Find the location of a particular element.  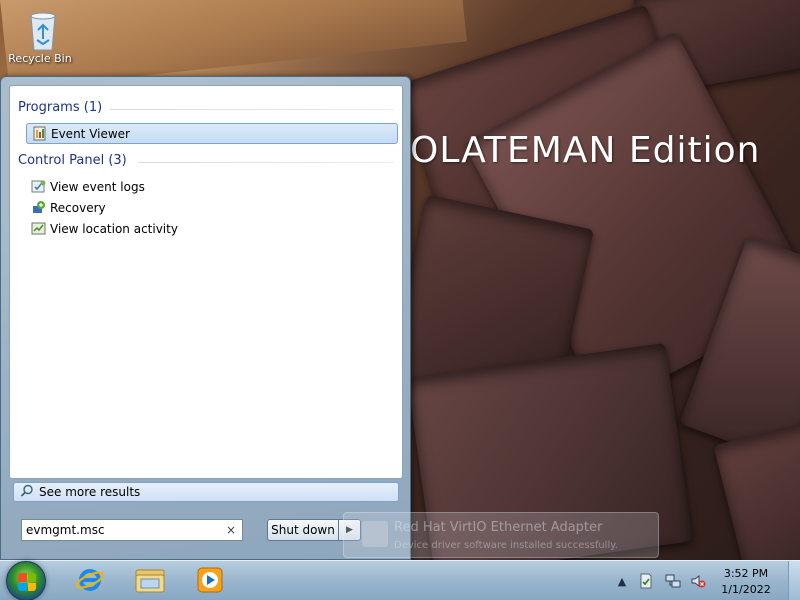

internet-explorer-button is located at coordinates (90, 581).